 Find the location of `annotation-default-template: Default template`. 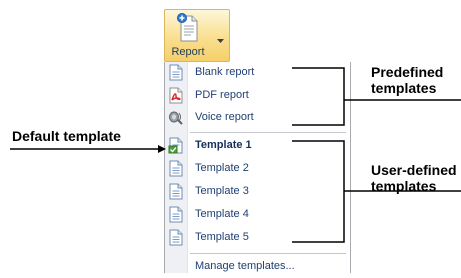

annotation-default-template: Default template is located at coordinates (66, 136).